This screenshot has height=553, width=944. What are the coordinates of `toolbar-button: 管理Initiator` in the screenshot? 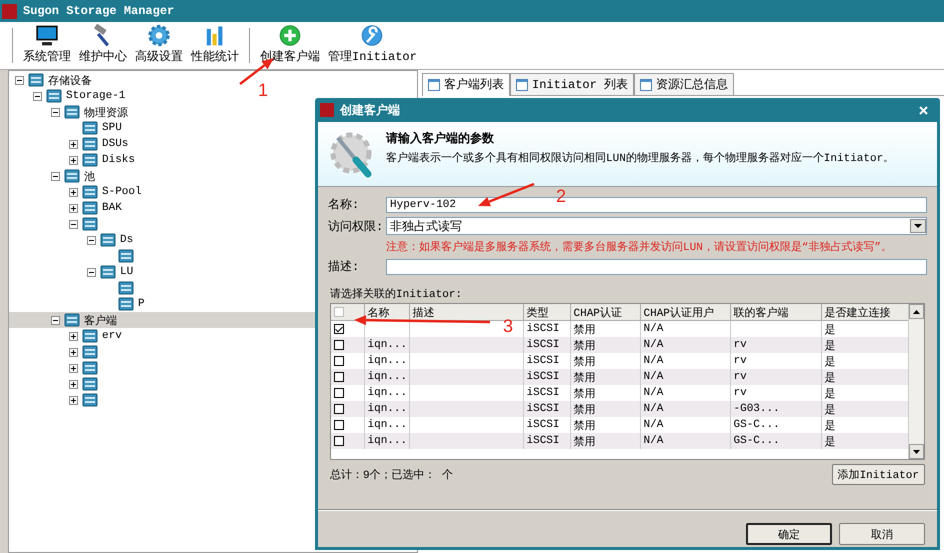 It's located at (372, 45).